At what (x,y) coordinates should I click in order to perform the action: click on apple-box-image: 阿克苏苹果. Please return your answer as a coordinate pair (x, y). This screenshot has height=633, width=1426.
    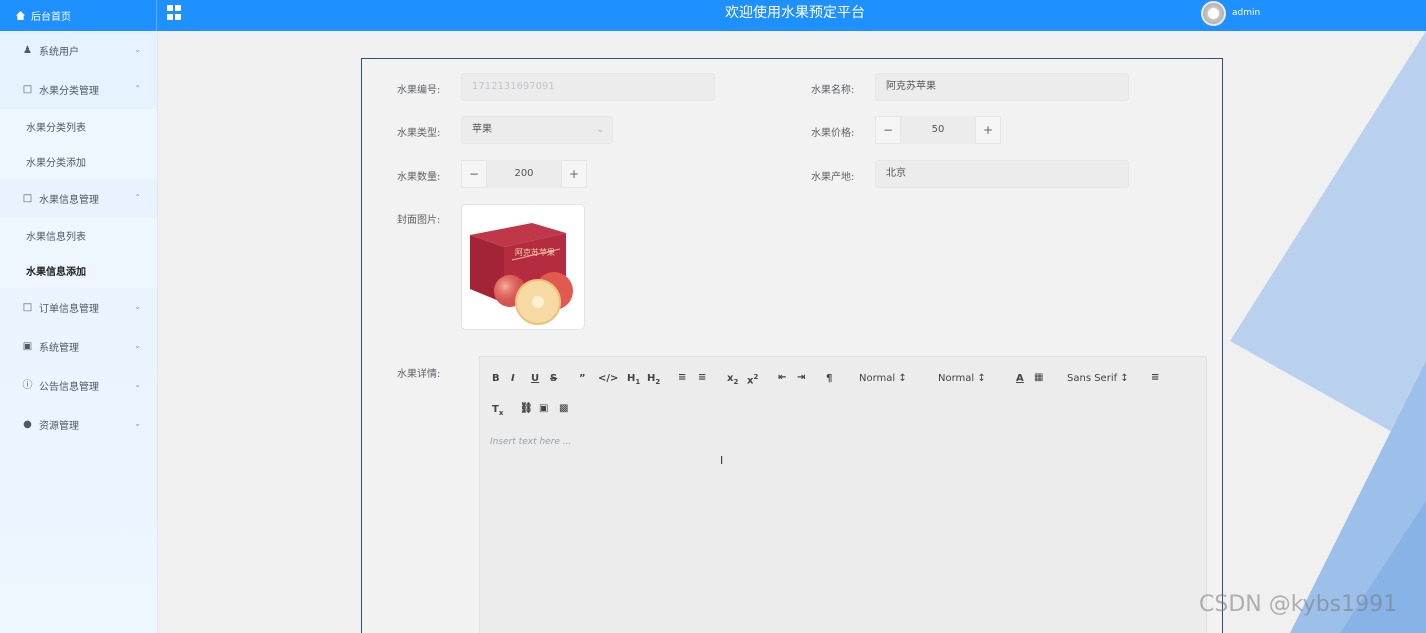
    Looking at the image, I should click on (521, 274).